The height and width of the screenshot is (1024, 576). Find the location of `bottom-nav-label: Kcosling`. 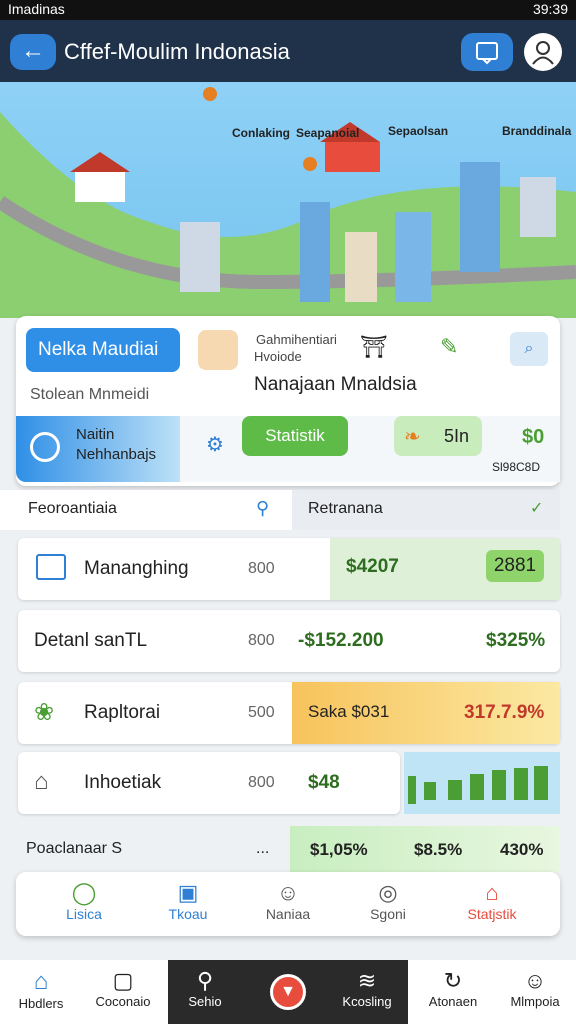

bottom-nav-label: Kcosling is located at coordinates (367, 1001).